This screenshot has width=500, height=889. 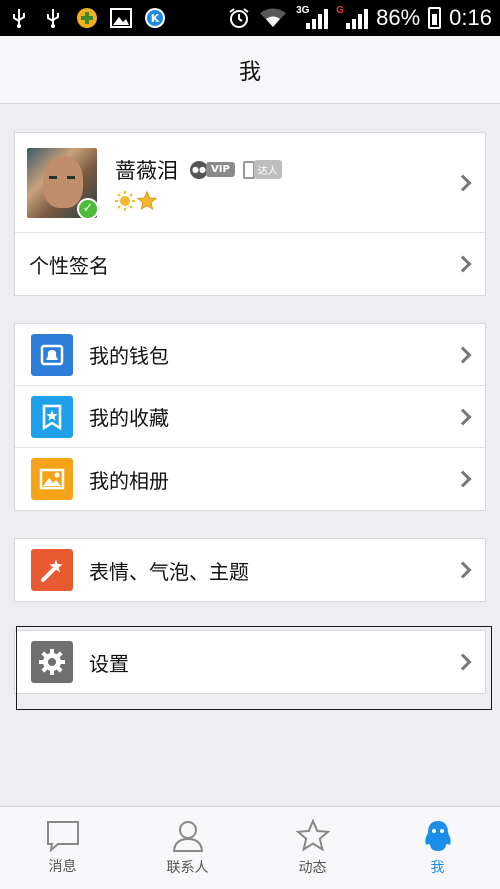 I want to click on status-bar: K 3G G 86% 0:16, so click(x=250, y=18).